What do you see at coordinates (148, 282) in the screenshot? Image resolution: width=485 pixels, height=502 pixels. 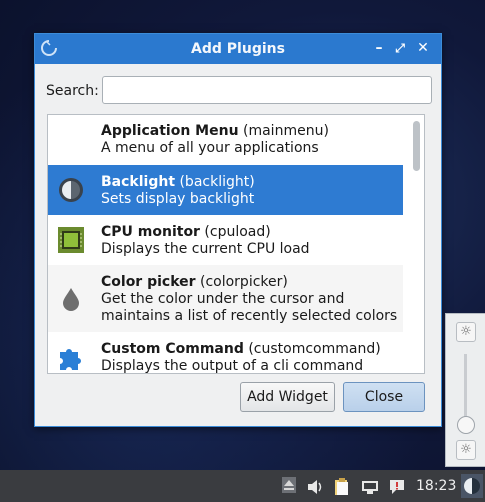 I see `plugin-name: Color picker` at bounding box center [148, 282].